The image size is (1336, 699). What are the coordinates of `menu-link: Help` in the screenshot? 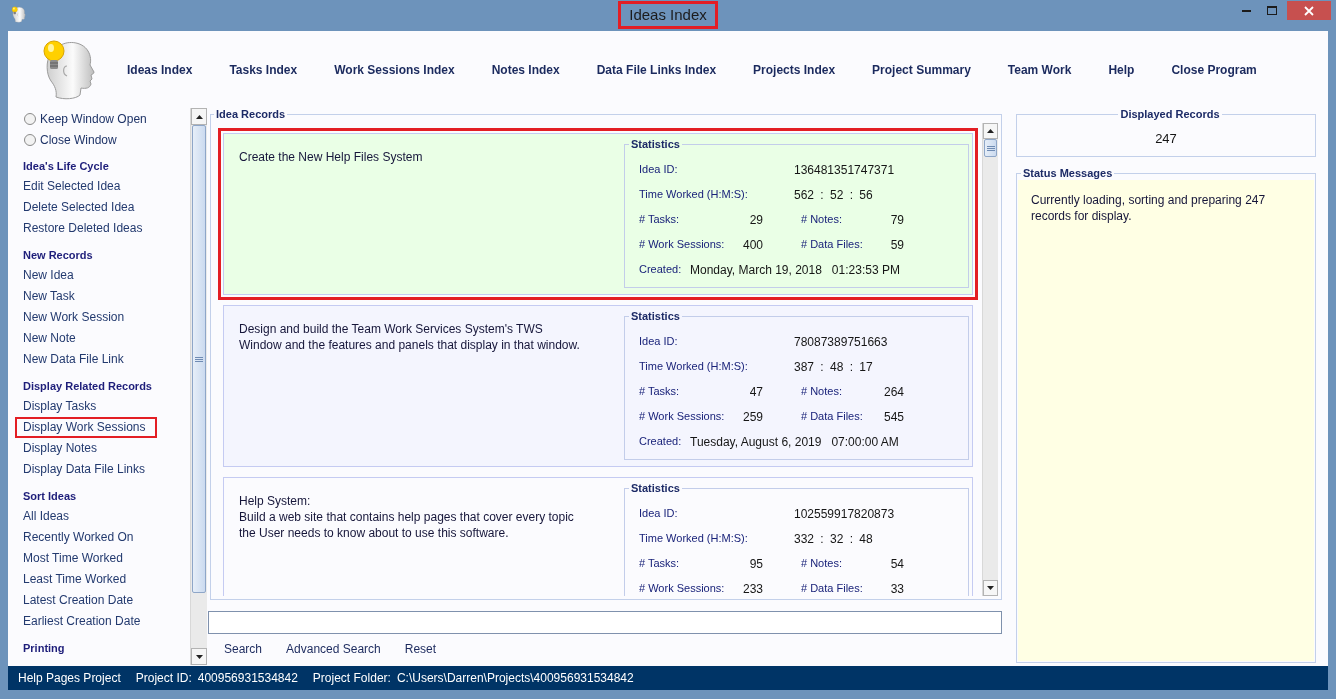 It's located at (1121, 70).